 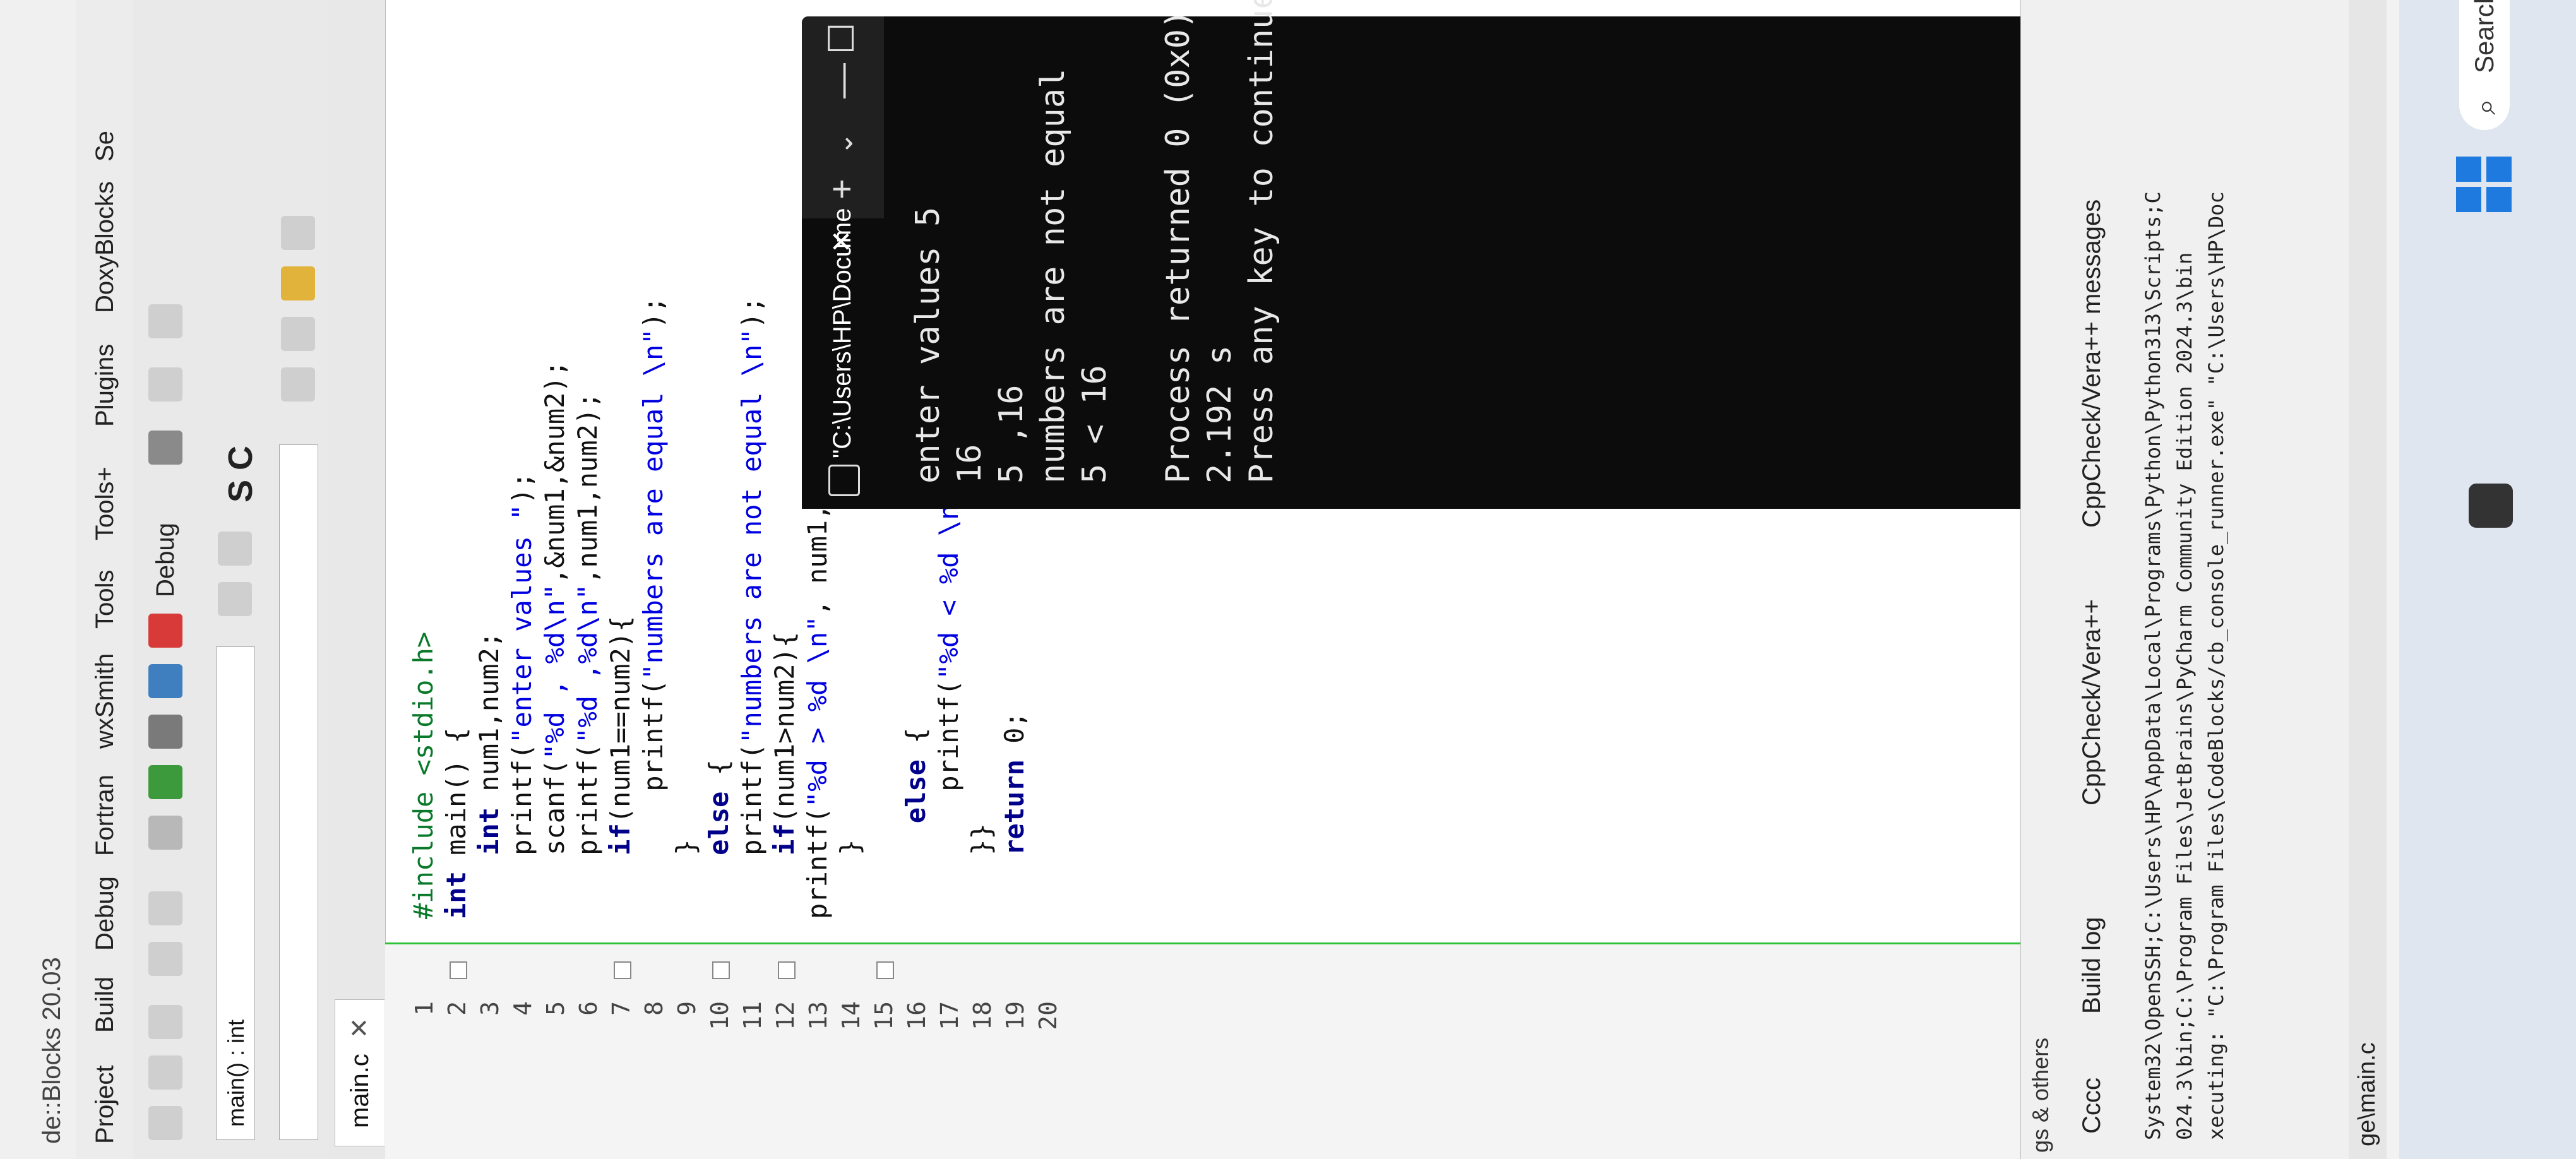 What do you see at coordinates (38, 579) in the screenshot?
I see `title-bar: de::Blocks 20.03` at bounding box center [38, 579].